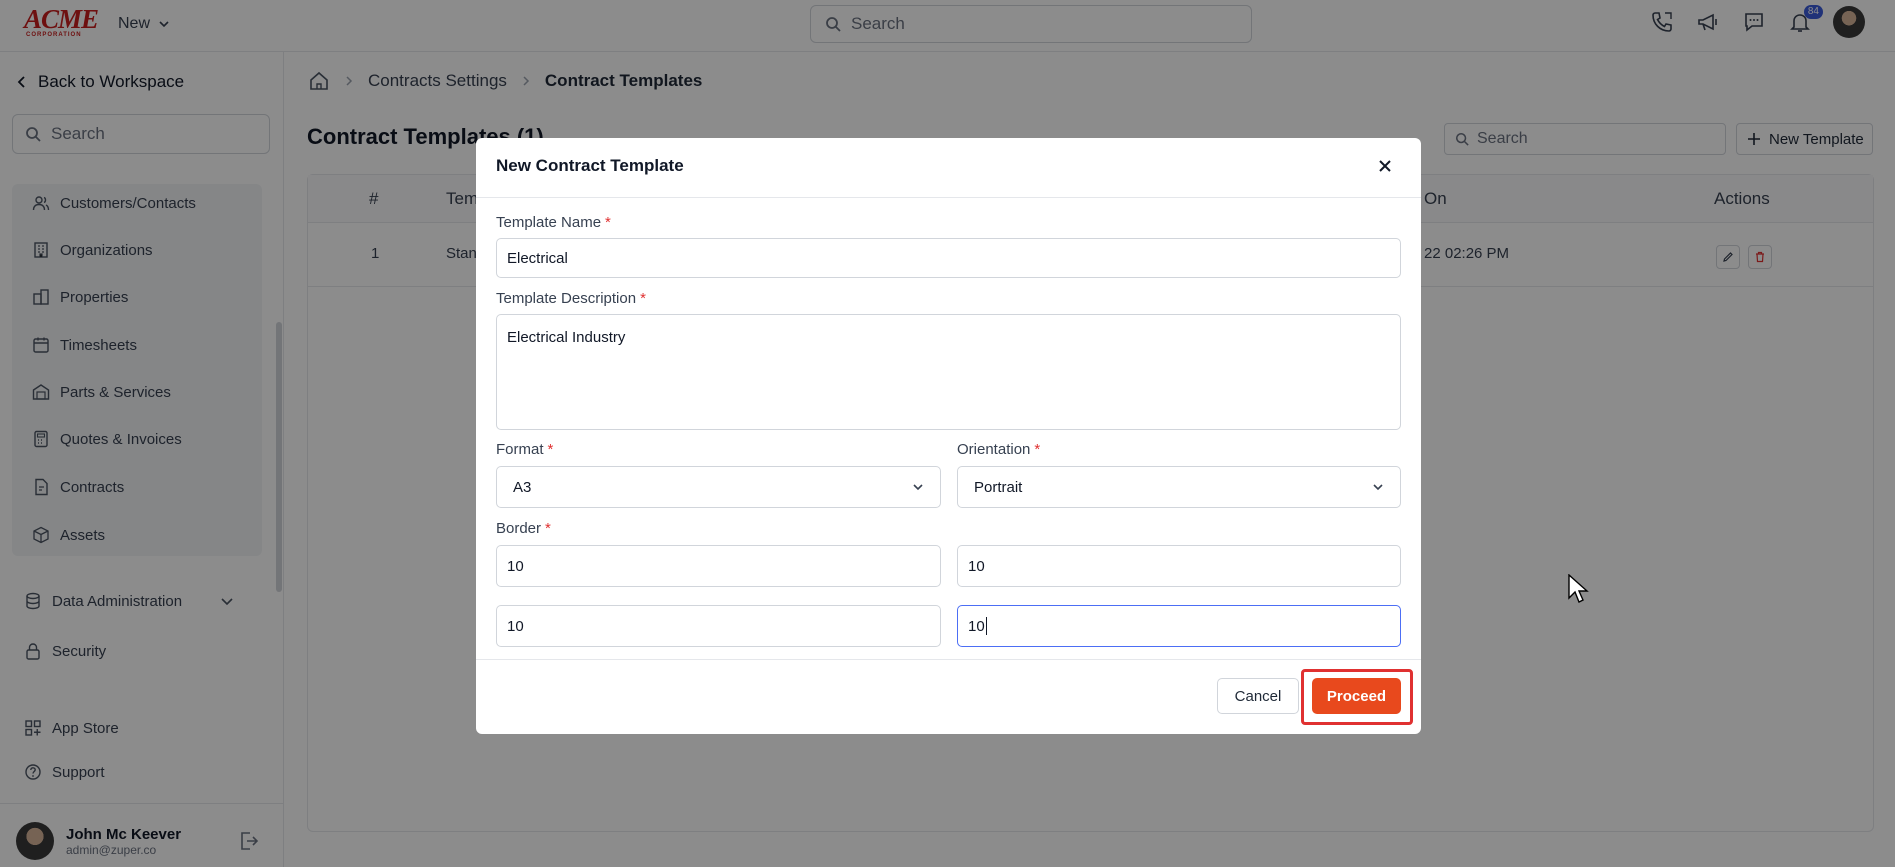  I want to click on orientation-label: Orientation *, so click(999, 449).